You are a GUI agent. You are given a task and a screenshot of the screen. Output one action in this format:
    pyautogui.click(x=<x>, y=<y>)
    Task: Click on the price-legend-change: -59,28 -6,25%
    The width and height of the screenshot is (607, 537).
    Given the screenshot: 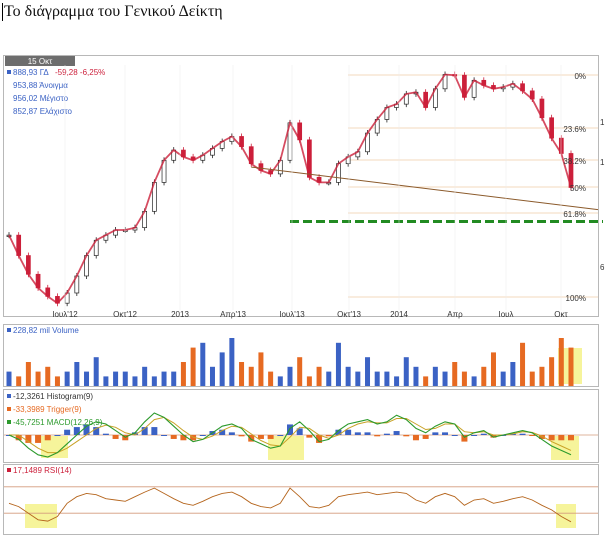 What is the action you would take?
    pyautogui.click(x=80, y=72)
    